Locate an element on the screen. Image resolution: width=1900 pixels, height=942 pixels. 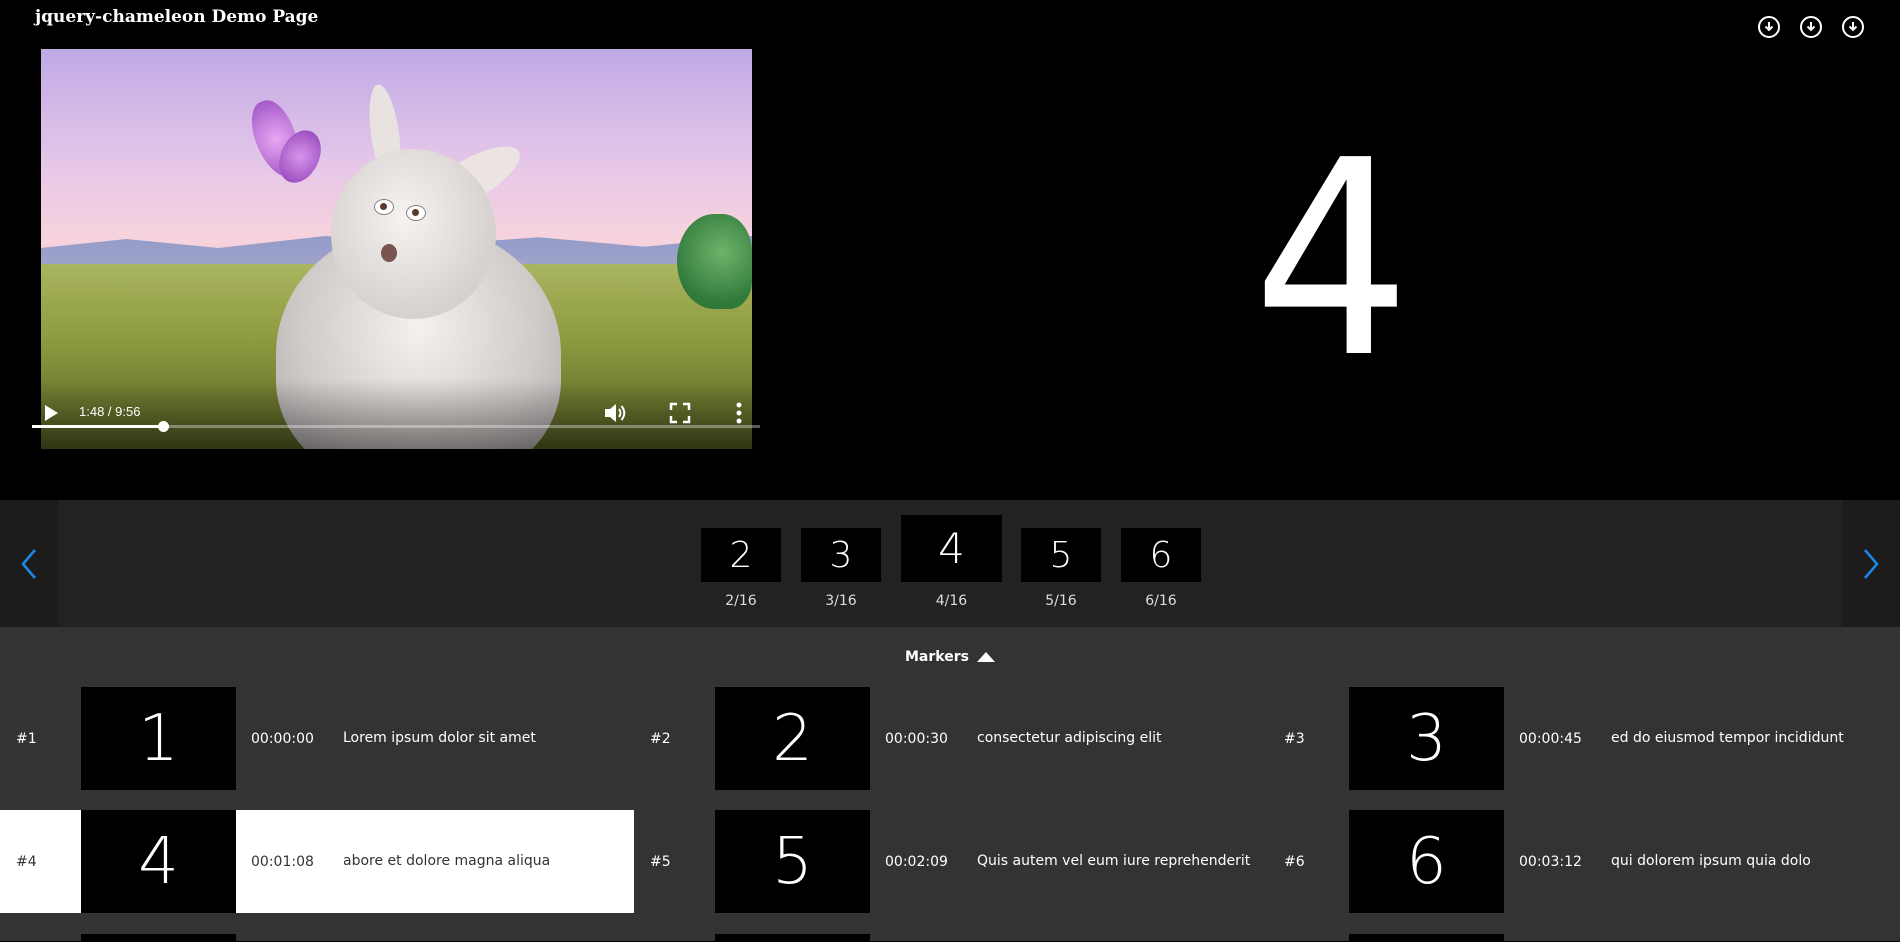
marker-text: Lorem ipsum dolor sit amet is located at coordinates (439, 738).